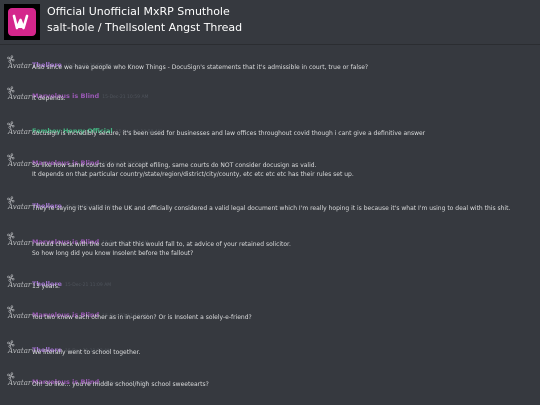 The width and height of the screenshot is (540, 405). I want to click on message-text: It depends., so click(49, 98).